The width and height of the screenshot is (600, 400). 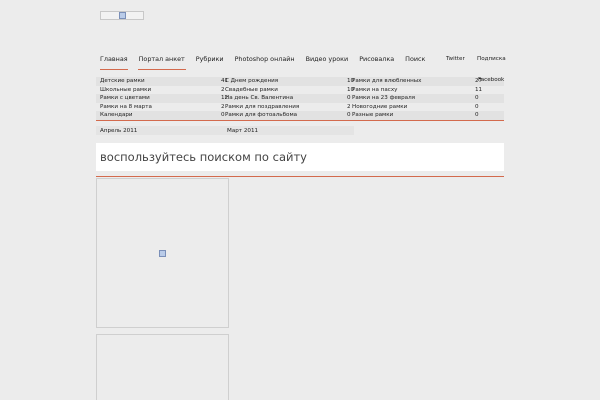 What do you see at coordinates (327, 62) in the screenshot?
I see `nav-item-video-lessons: Видео уроки` at bounding box center [327, 62].